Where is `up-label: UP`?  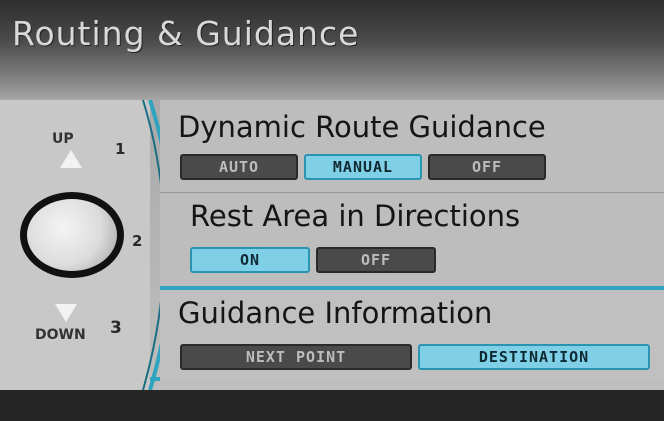 up-label: UP is located at coordinates (63, 139).